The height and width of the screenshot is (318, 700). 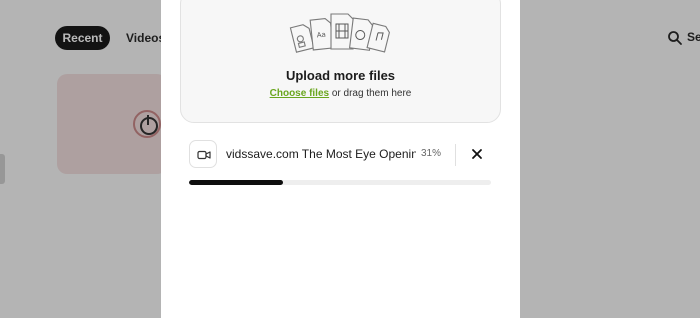 I want to click on upload-file-row: vidssave.com The Most Eye Openin... 31%, so click(x=341, y=155).